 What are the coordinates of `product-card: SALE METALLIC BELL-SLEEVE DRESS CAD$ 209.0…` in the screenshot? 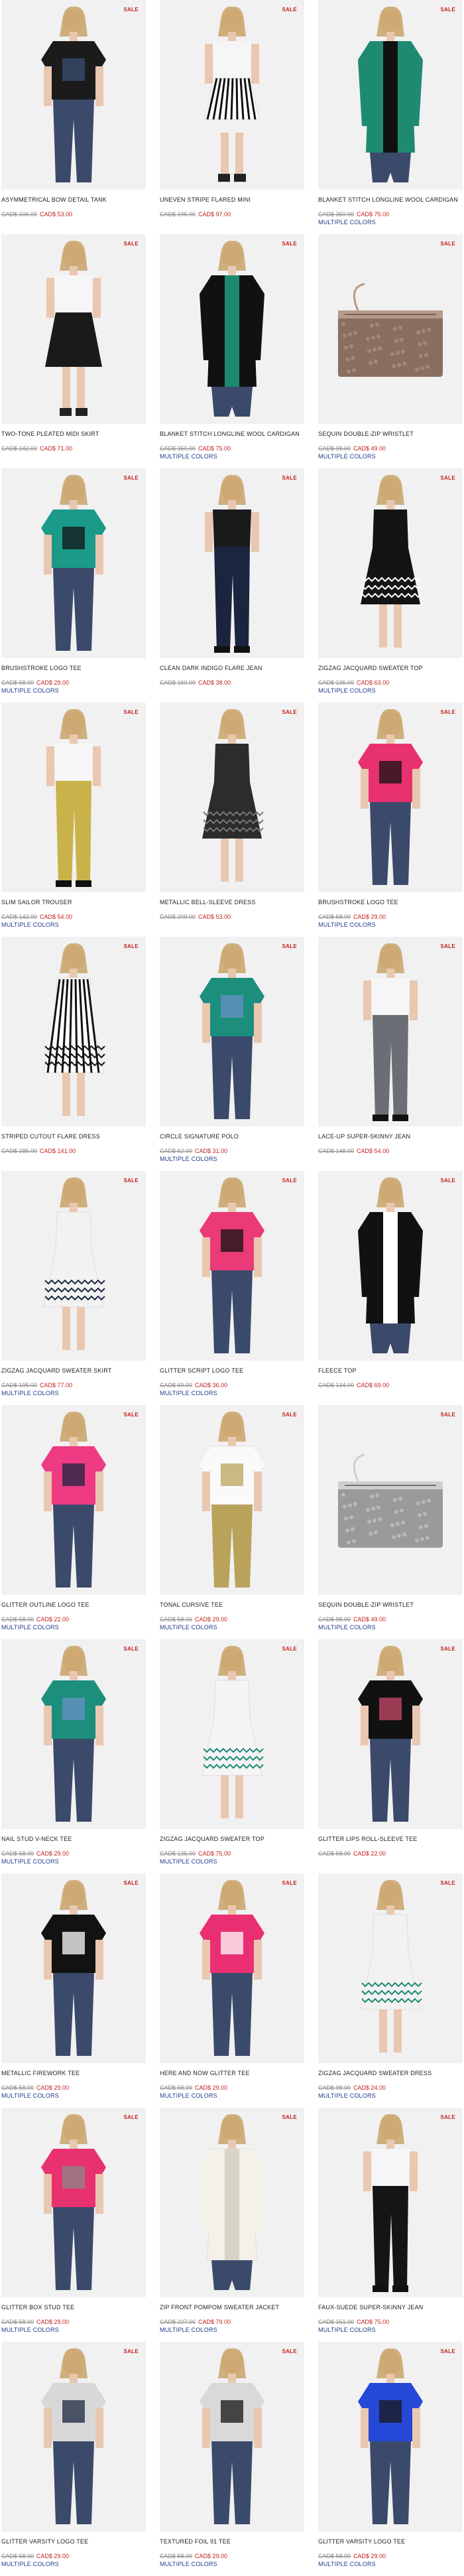 It's located at (232, 820).